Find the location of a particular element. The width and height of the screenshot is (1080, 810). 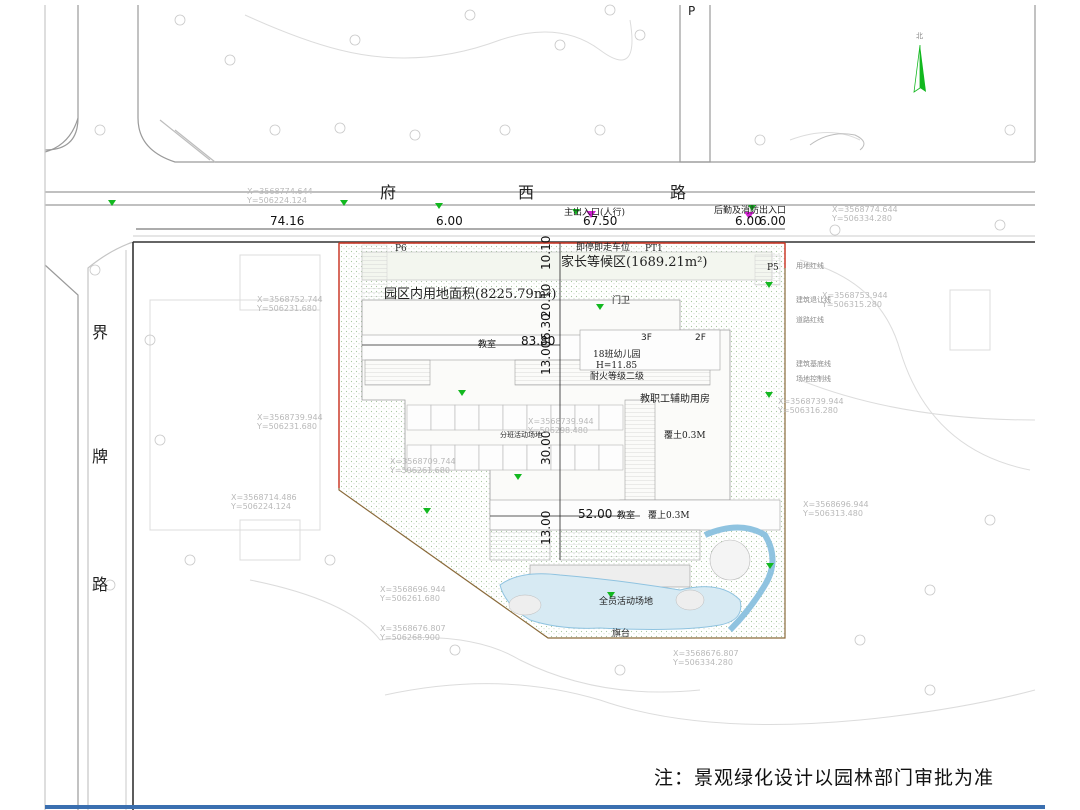

north-arrow is located at coordinates (919, 68).